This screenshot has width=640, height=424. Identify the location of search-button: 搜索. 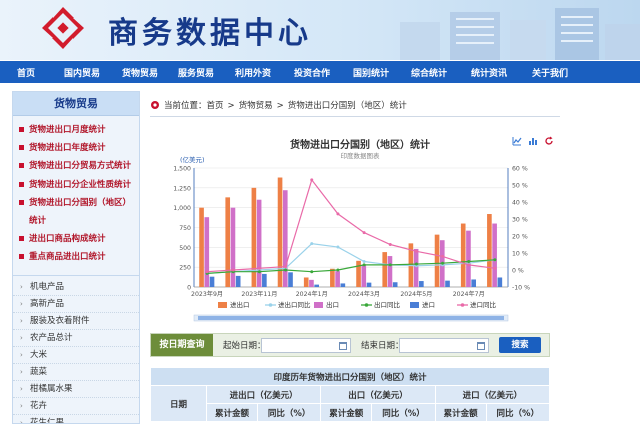
(520, 345).